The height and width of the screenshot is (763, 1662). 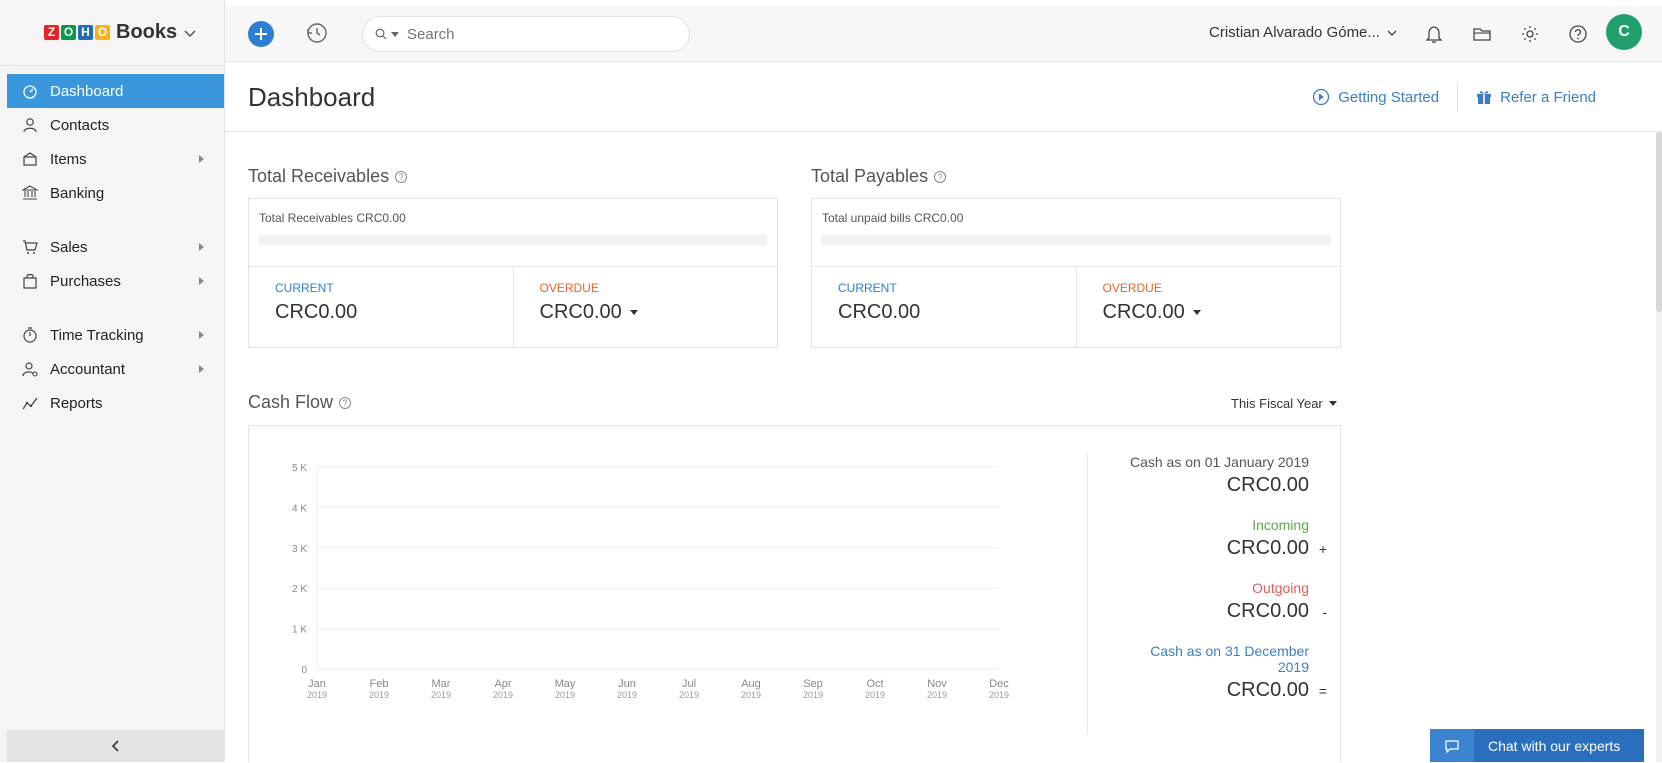 What do you see at coordinates (999, 684) in the screenshot?
I see `x-tick-month: Dec` at bounding box center [999, 684].